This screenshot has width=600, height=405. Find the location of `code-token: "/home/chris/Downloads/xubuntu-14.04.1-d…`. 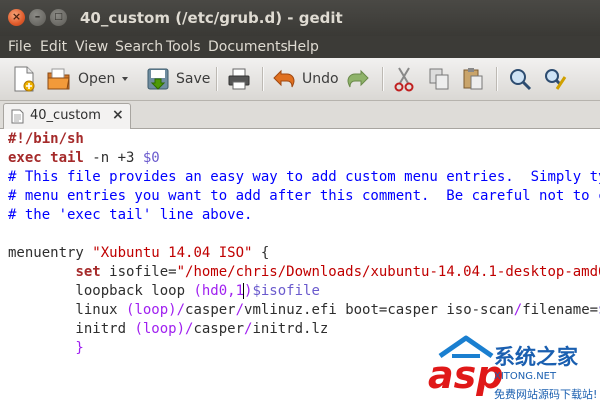

code-token: "/home/chris/Downloads/xubuntu-14.04.1-d… is located at coordinates (388, 272).